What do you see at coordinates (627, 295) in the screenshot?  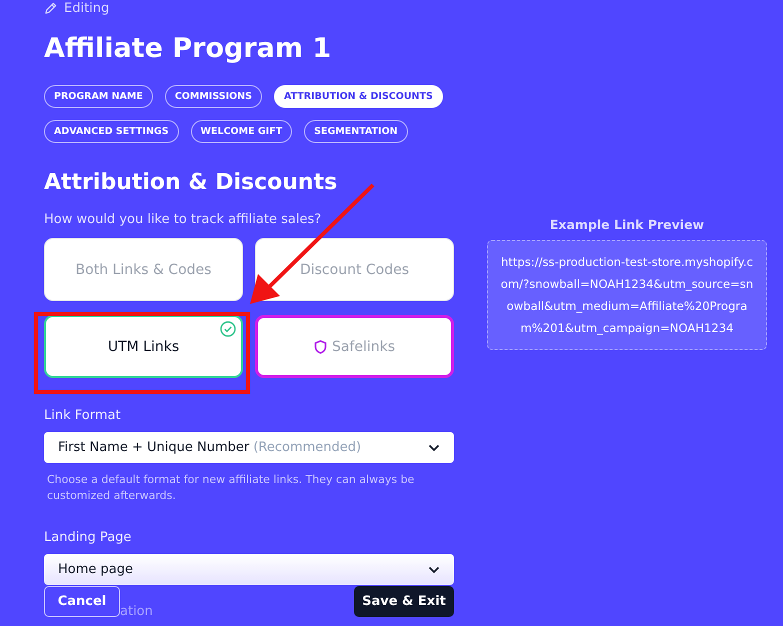 I see `link-preview: https://ss-production-test-store.myshopify.com/?snowball=NOAH1234&utm_source=snowball&utm_medium=Affiliate%20Program%201&utm_campaign=NOAH1234` at bounding box center [627, 295].